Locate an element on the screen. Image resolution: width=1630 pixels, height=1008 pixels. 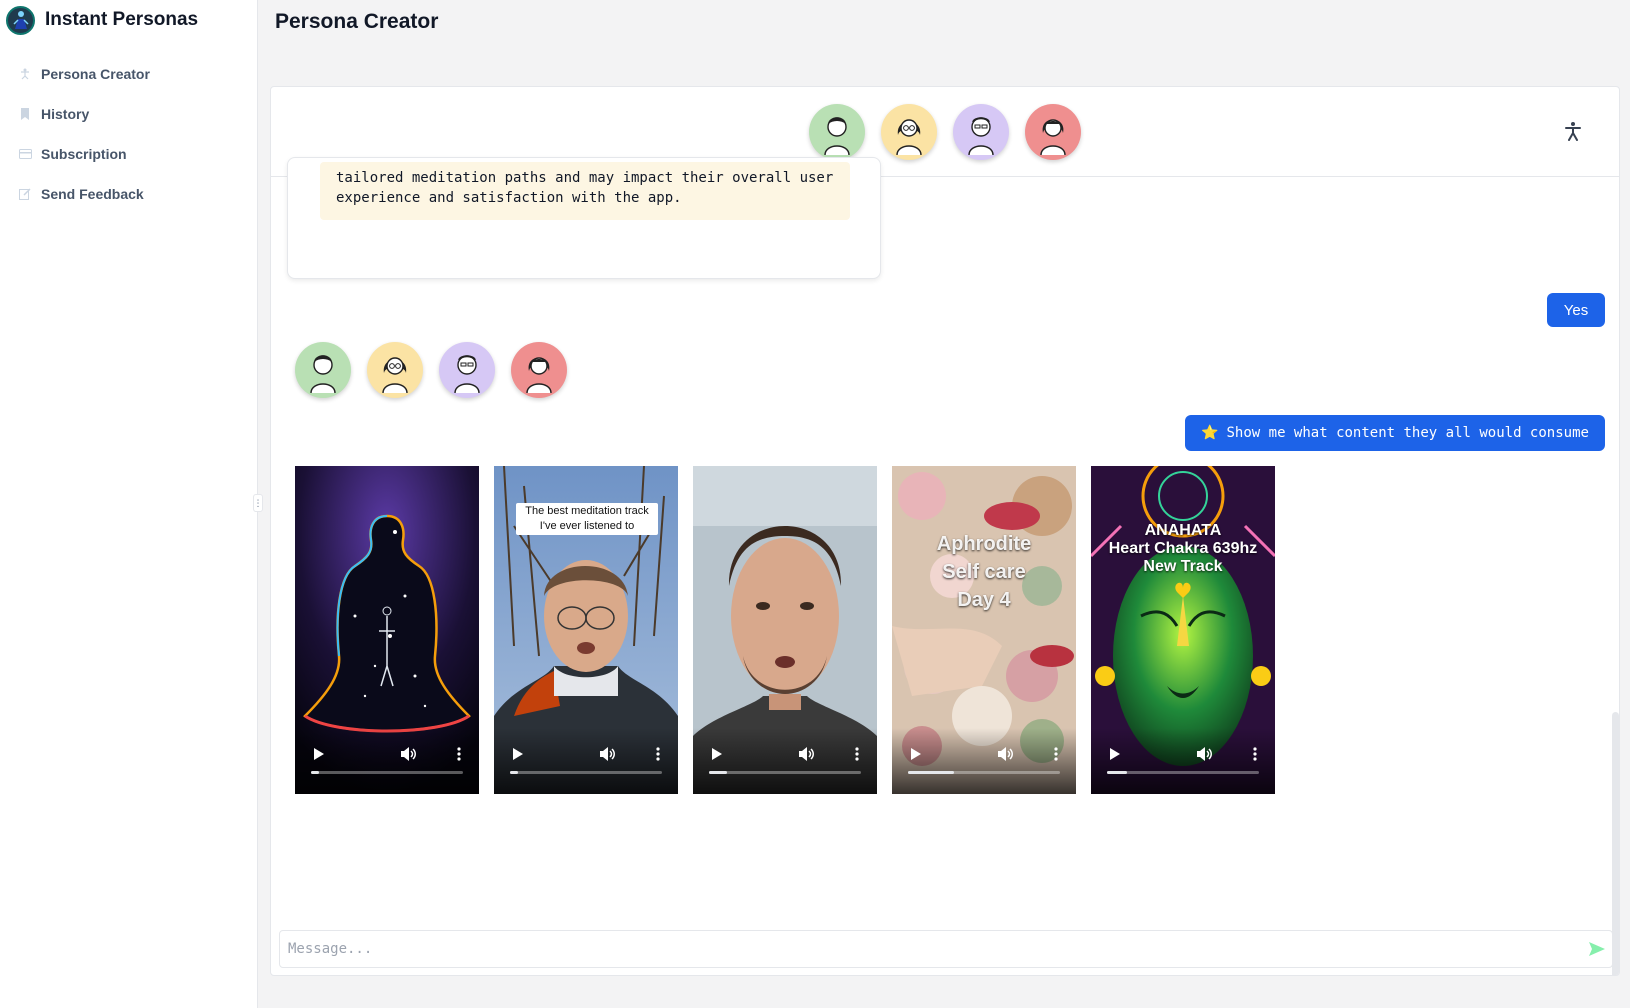
bookmark-icon is located at coordinates (25, 114).